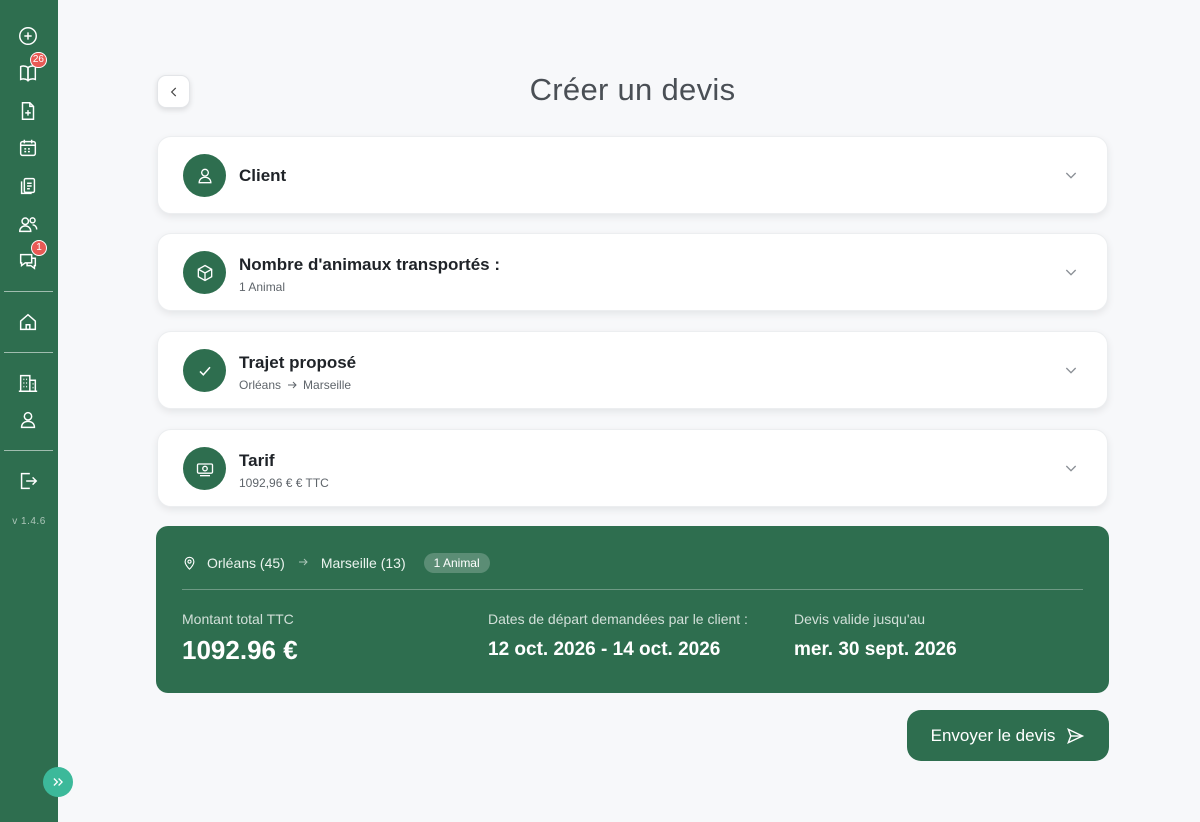  I want to click on price-section: Tarif 1092,96 € € TTC, so click(632, 468).